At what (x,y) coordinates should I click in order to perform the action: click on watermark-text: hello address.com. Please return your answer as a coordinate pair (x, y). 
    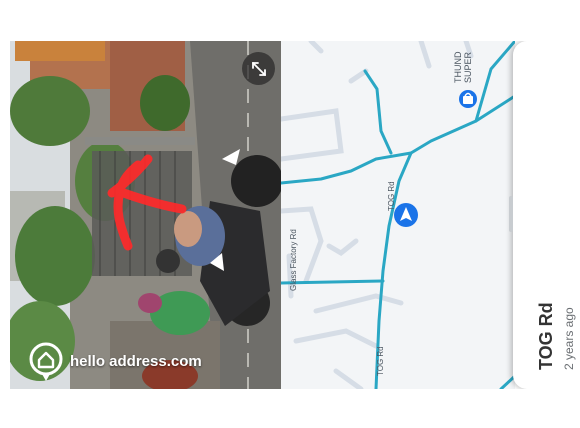
    Looking at the image, I should click on (136, 361).